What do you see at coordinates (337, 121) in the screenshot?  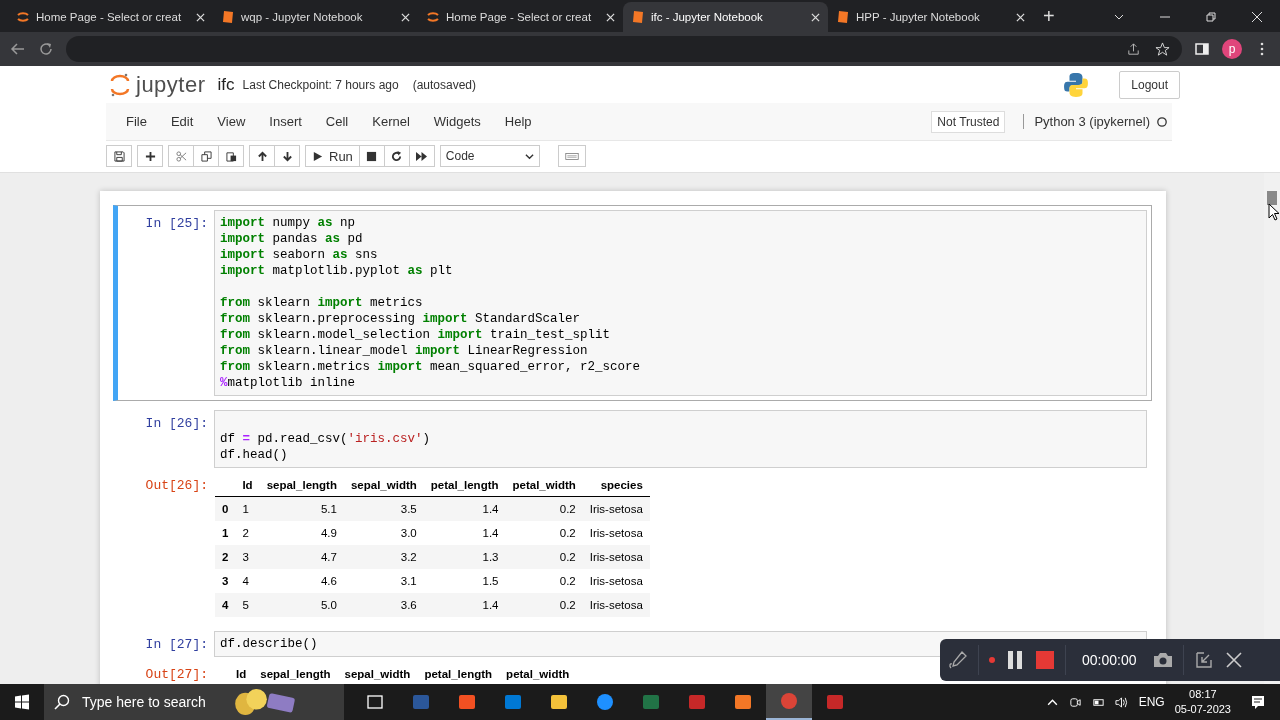 I see `menu-item: Cell` at bounding box center [337, 121].